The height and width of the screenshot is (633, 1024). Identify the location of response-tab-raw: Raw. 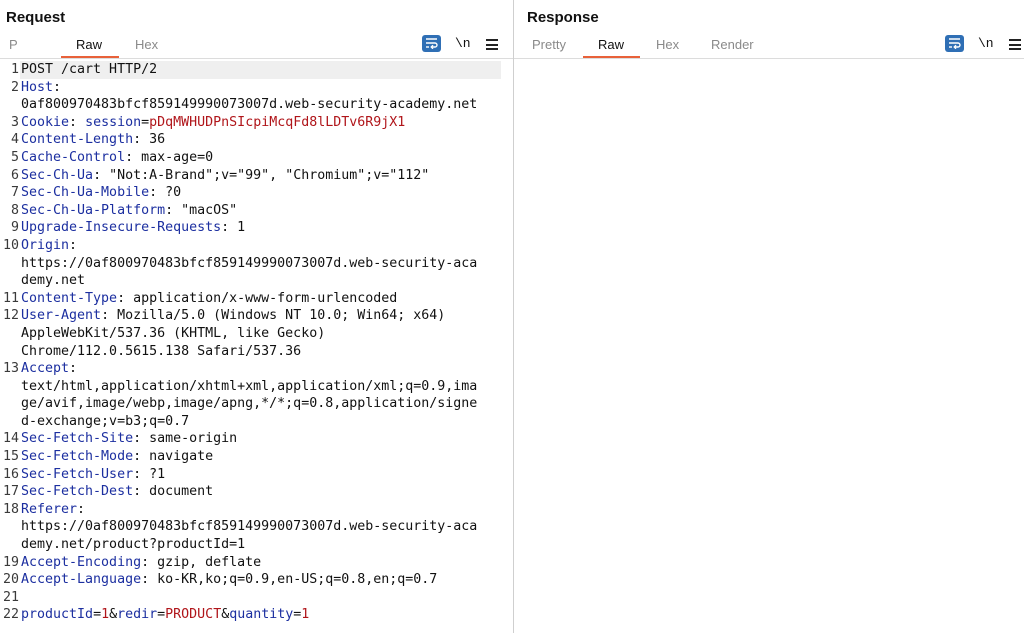
(611, 44).